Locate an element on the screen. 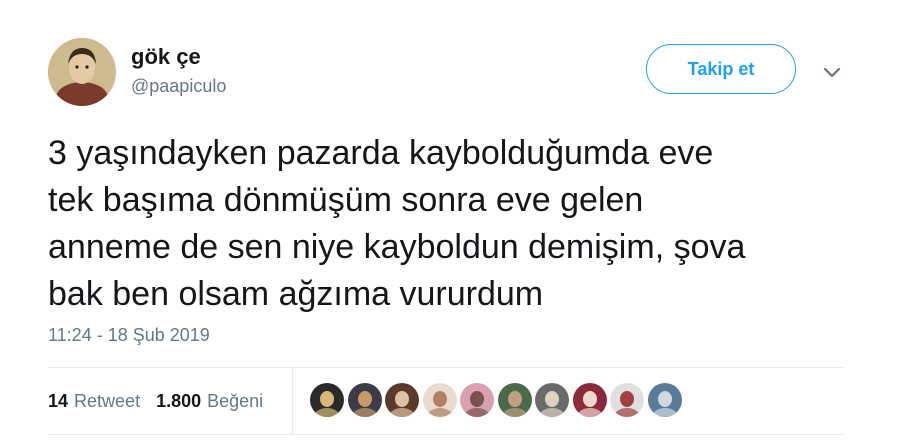 The image size is (900, 448). tweet-menu-button is located at coordinates (832, 72).